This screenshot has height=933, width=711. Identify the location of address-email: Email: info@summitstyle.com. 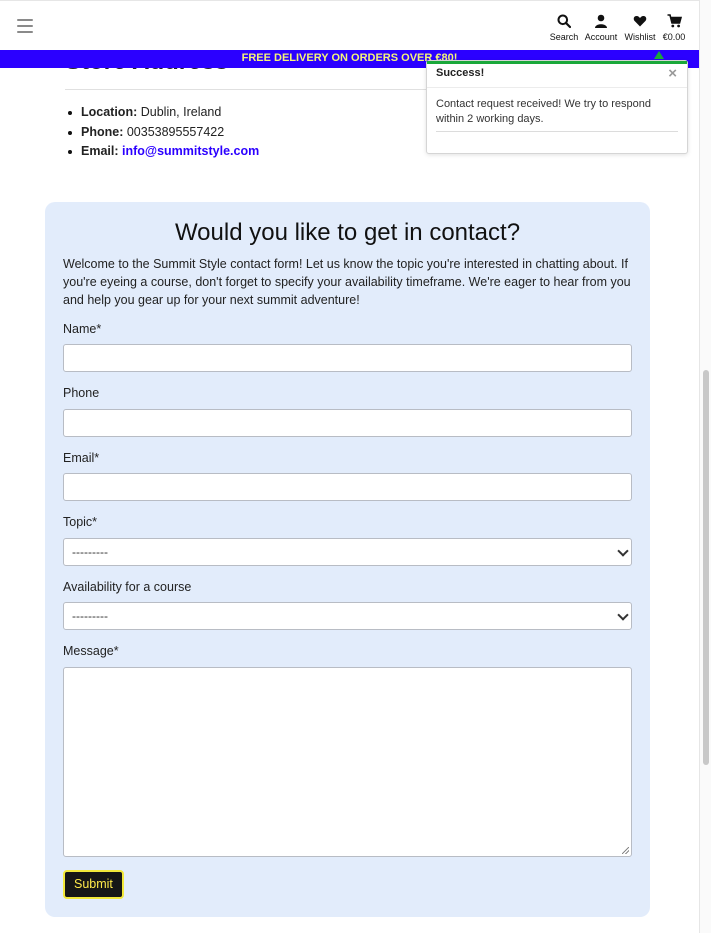
(163, 152).